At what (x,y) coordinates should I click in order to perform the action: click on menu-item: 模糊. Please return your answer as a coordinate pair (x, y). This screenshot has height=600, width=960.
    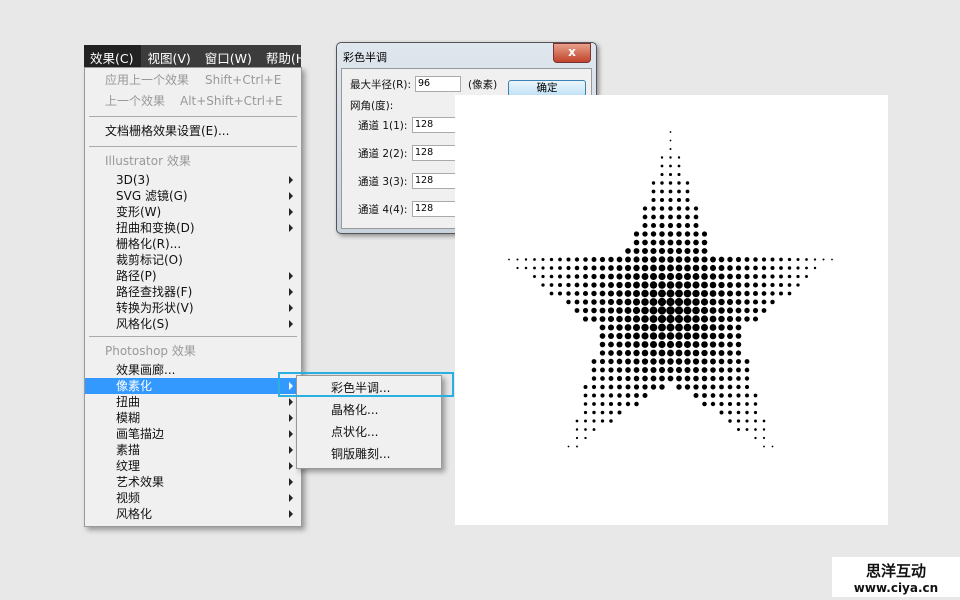
    Looking at the image, I should click on (193, 418).